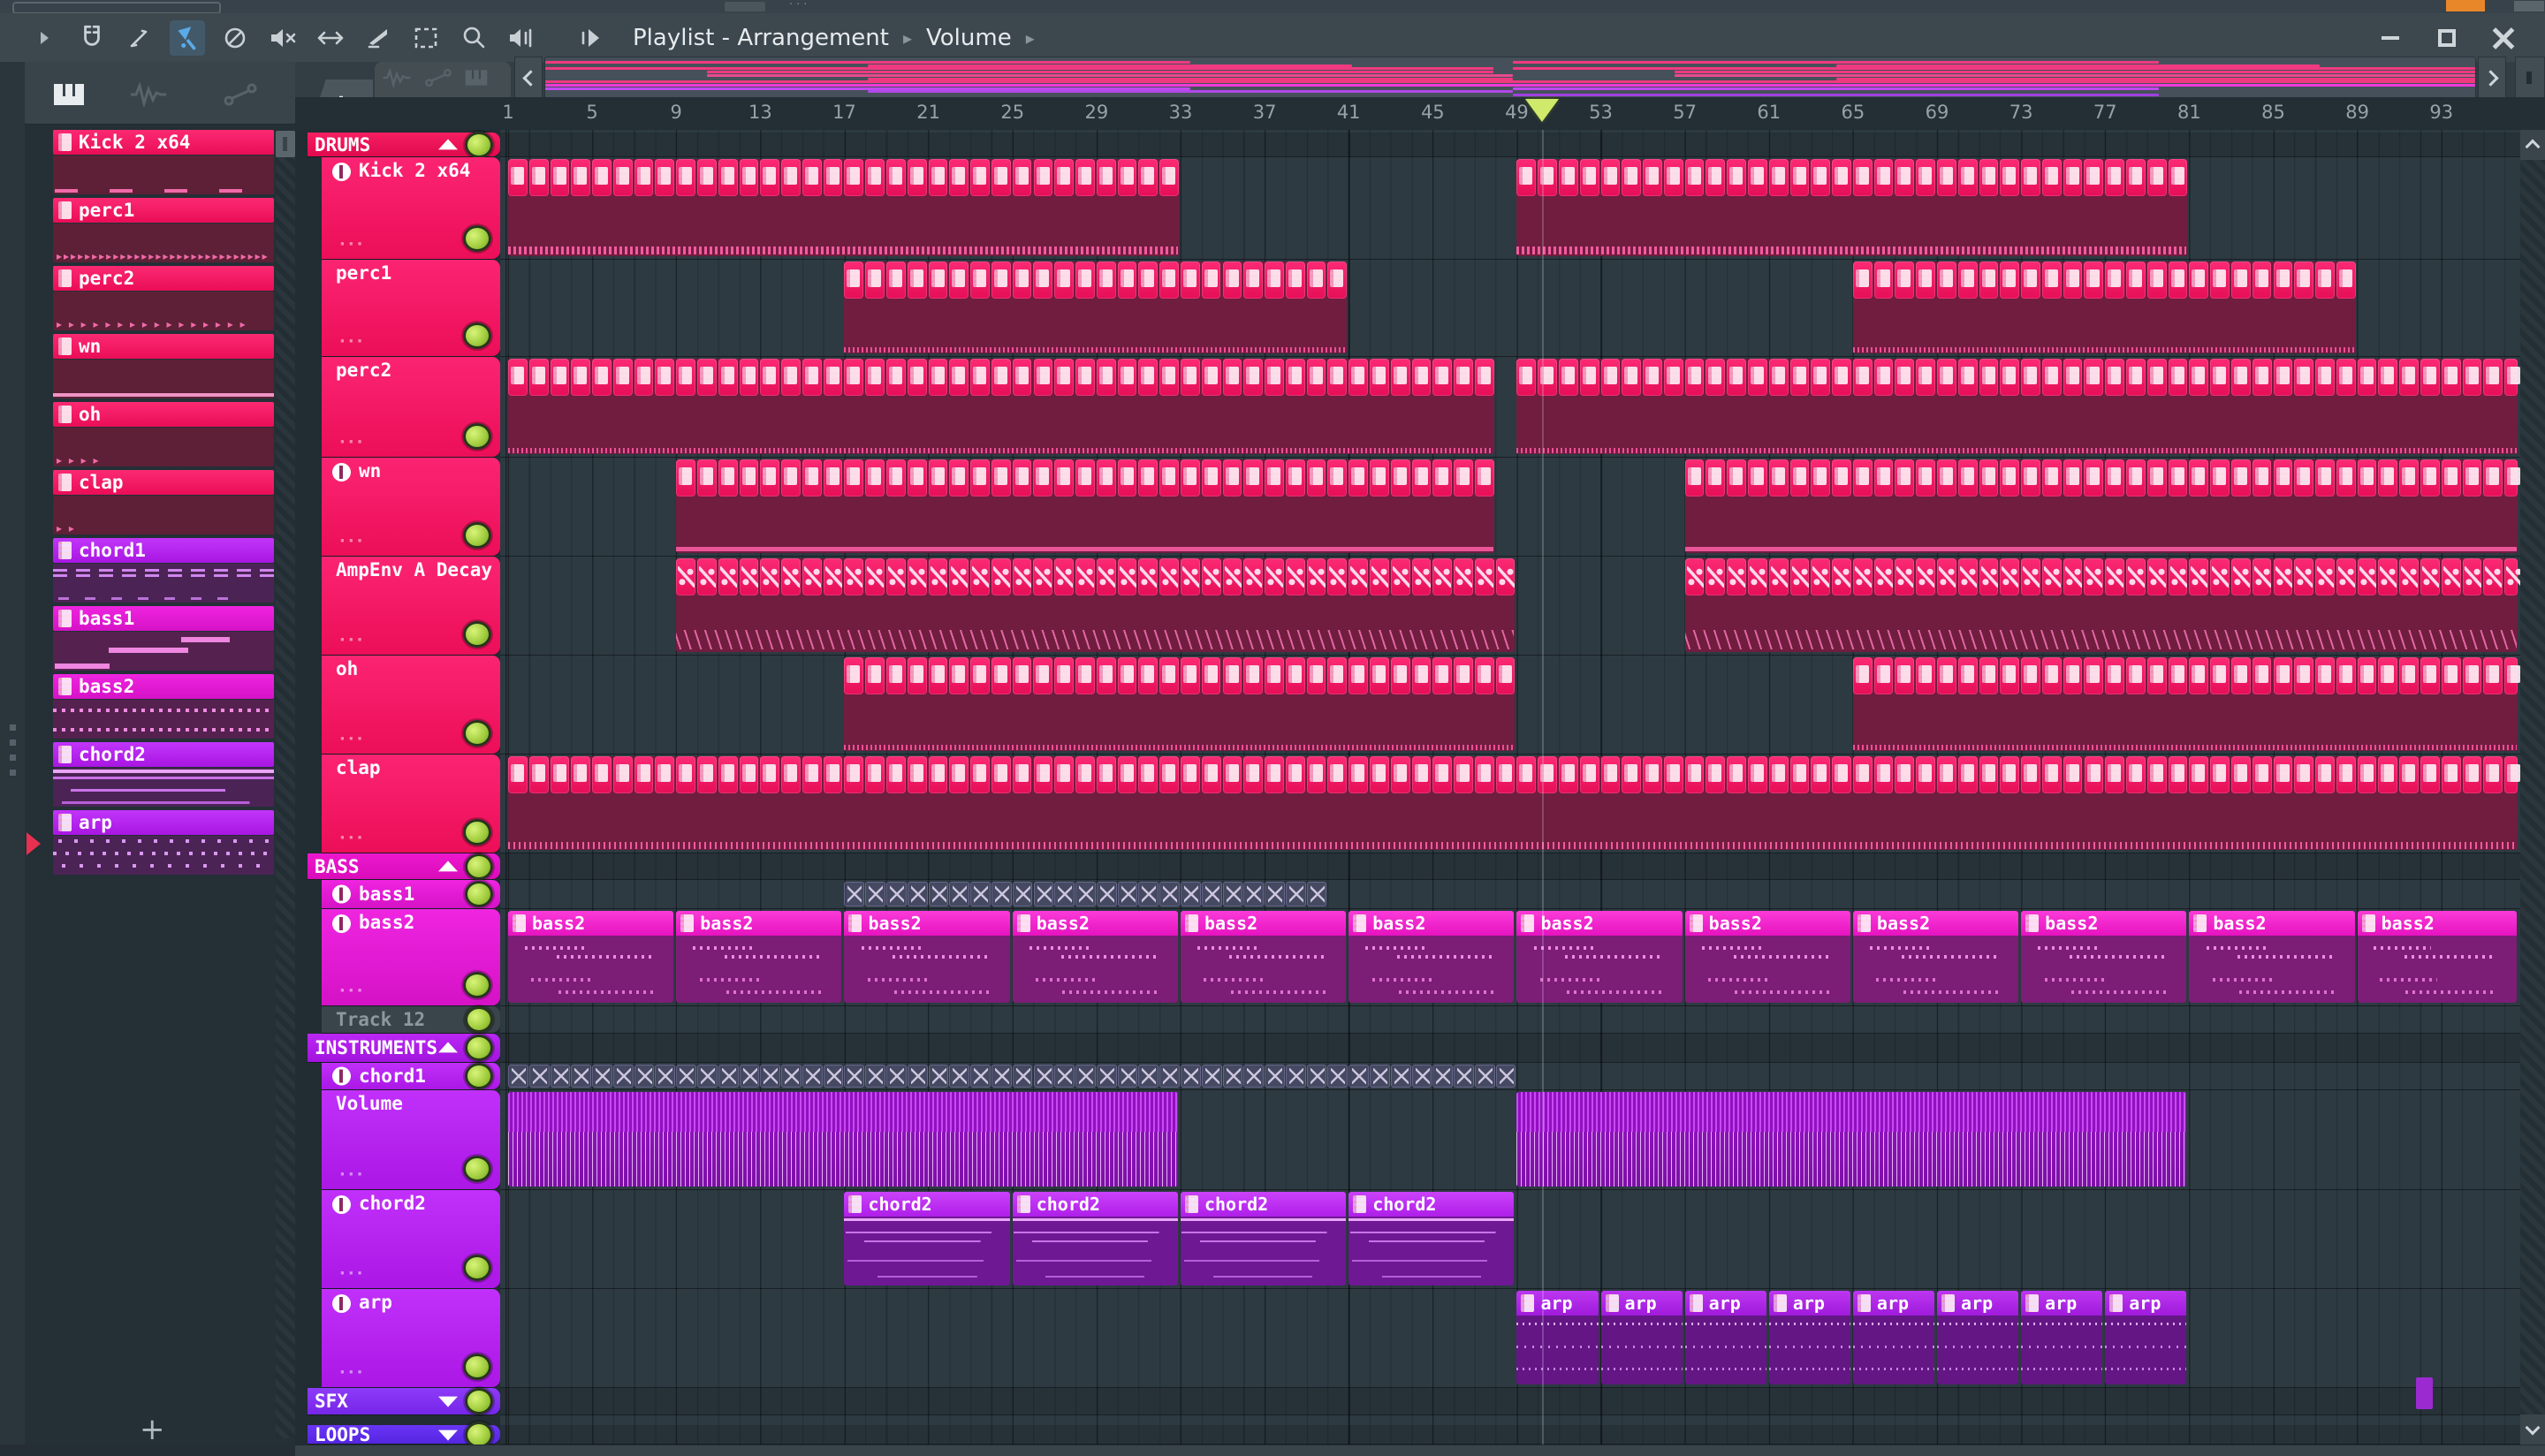 This screenshot has width=2545, height=1456. I want to click on volume-automation-clip, so click(843, 1139).